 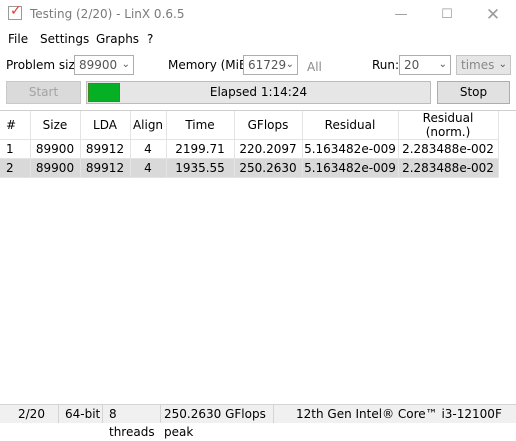 What do you see at coordinates (412, 65) in the screenshot?
I see `run-count-value: 20` at bounding box center [412, 65].